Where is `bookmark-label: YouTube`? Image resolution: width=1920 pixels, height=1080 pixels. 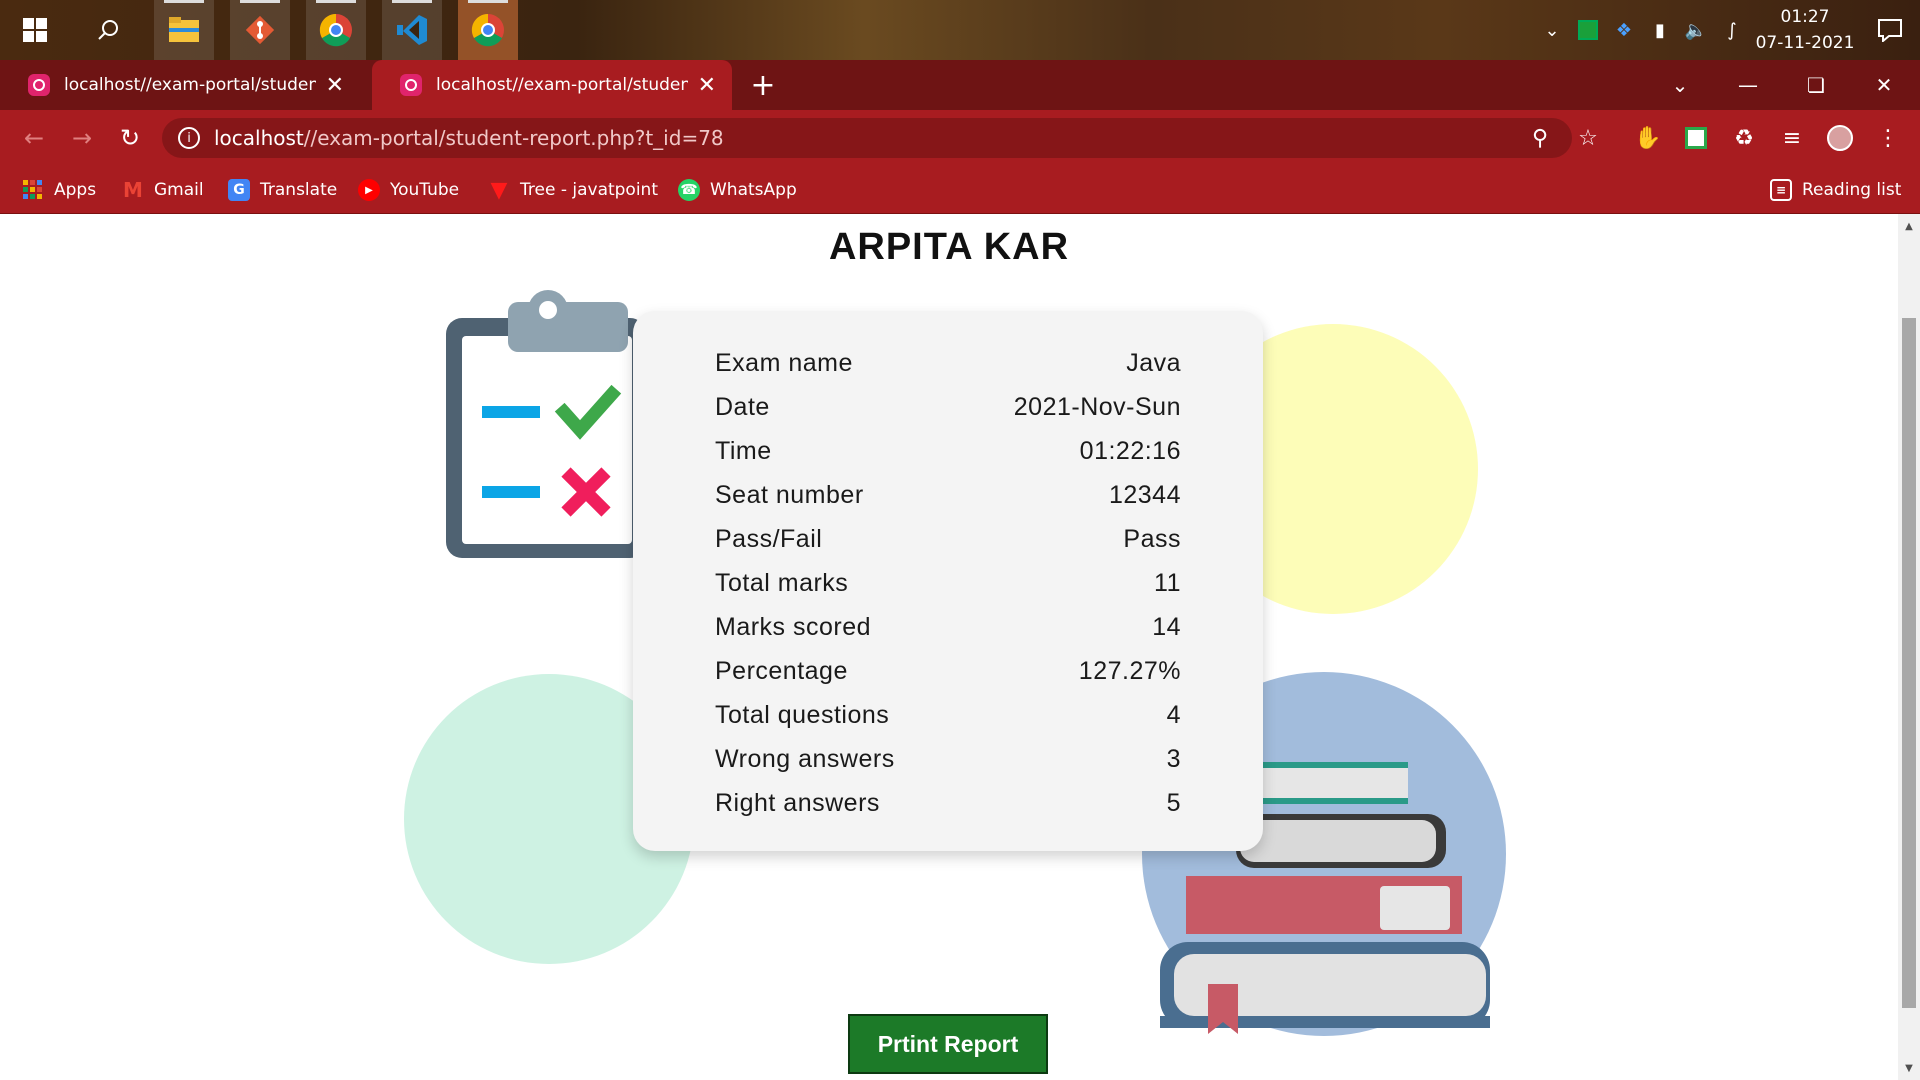
bookmark-label: YouTube is located at coordinates (425, 190).